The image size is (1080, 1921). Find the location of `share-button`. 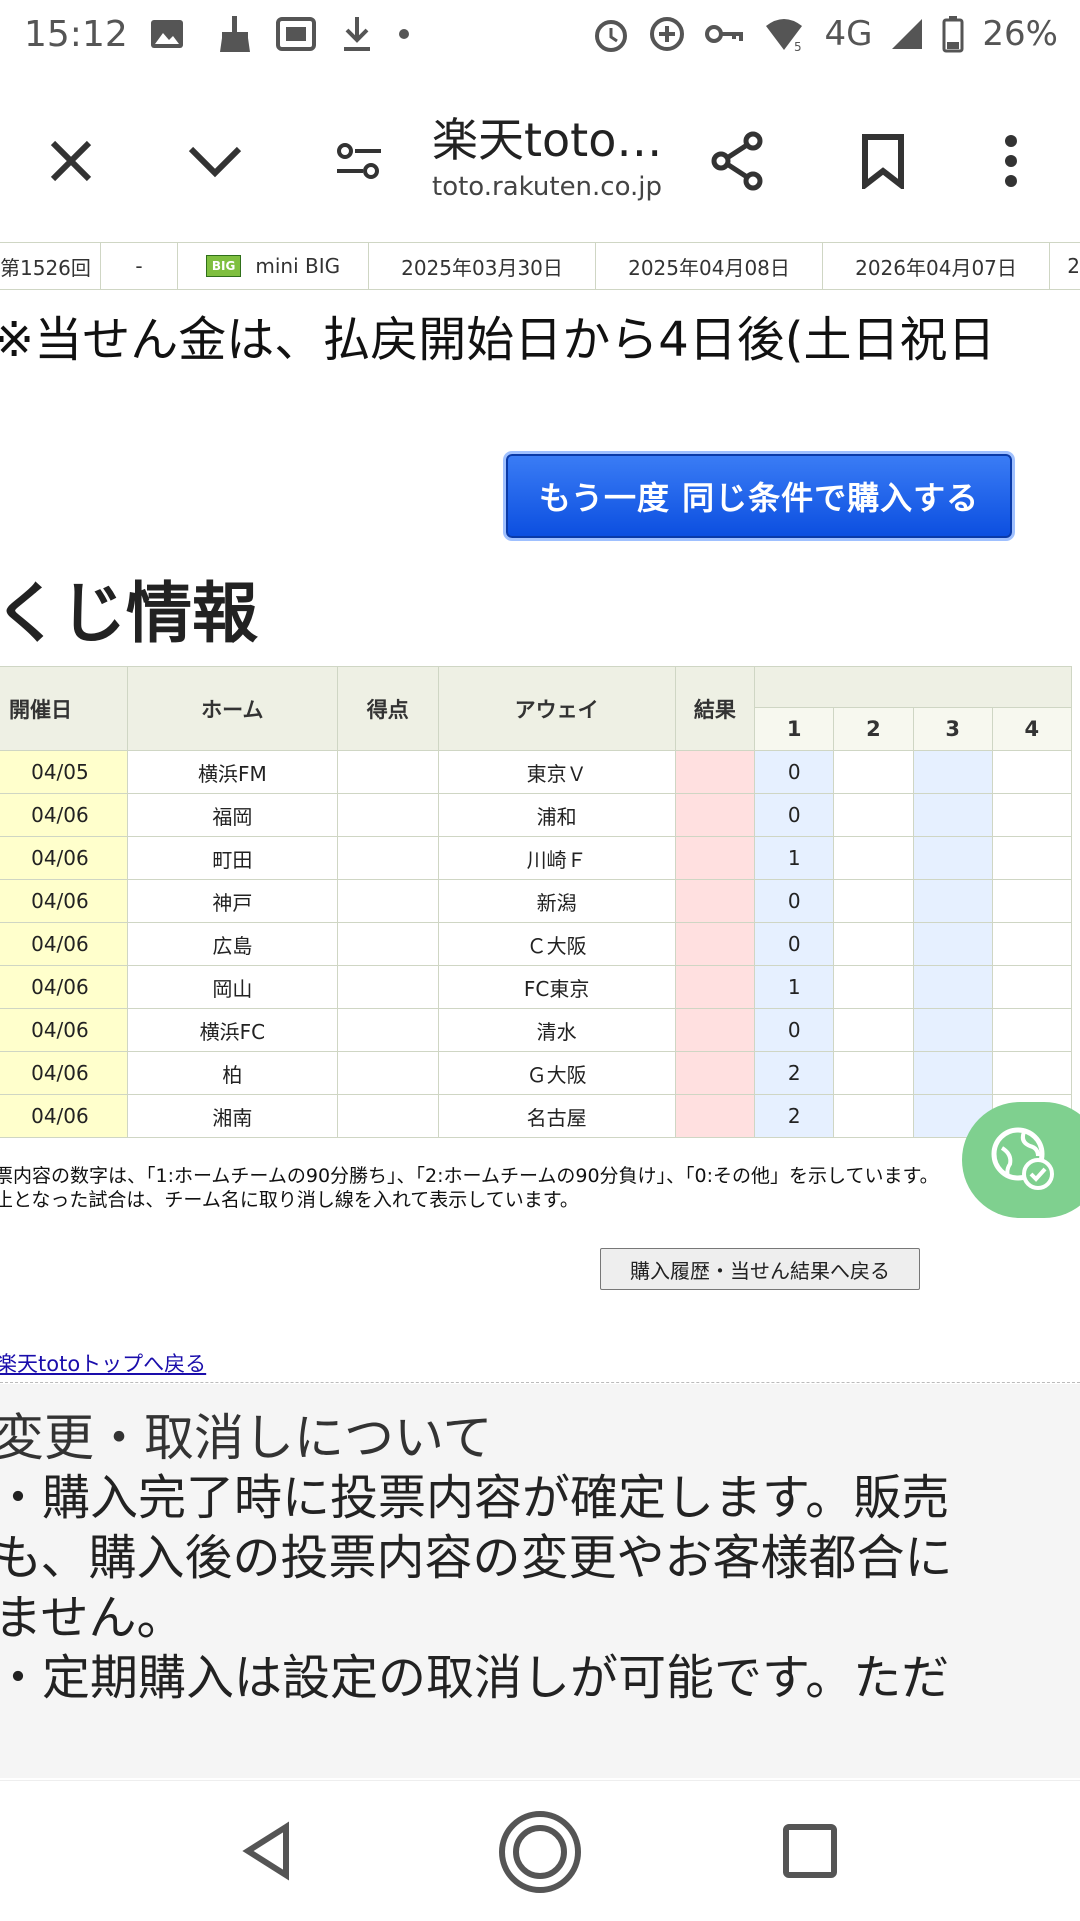

share-button is located at coordinates (737, 161).